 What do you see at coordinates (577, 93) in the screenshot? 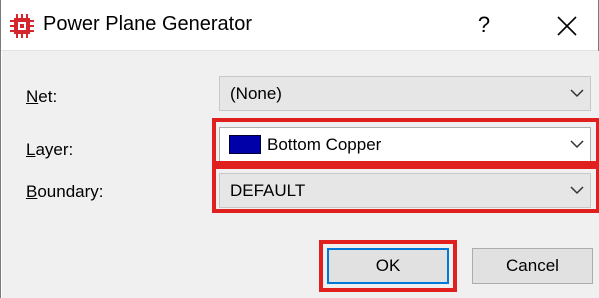
I see `chevron-down-icon` at bounding box center [577, 93].